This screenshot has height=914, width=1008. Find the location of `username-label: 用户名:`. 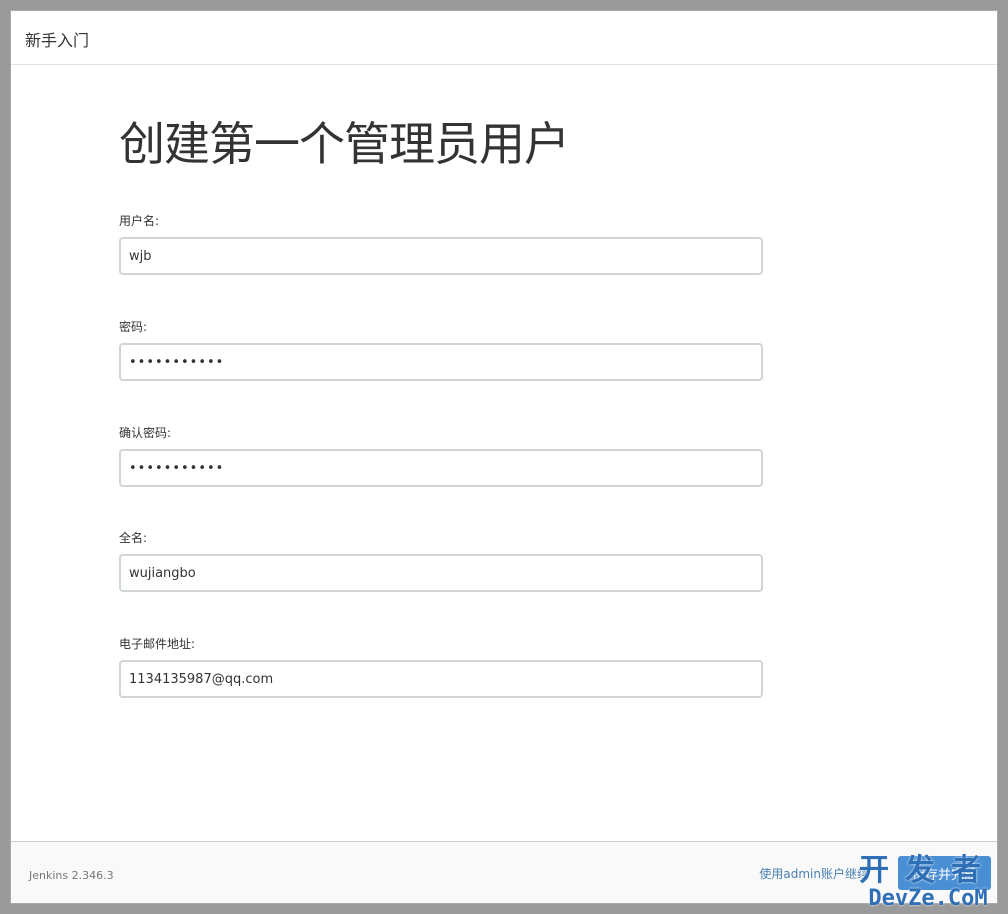

username-label: 用户名: is located at coordinates (139, 221).